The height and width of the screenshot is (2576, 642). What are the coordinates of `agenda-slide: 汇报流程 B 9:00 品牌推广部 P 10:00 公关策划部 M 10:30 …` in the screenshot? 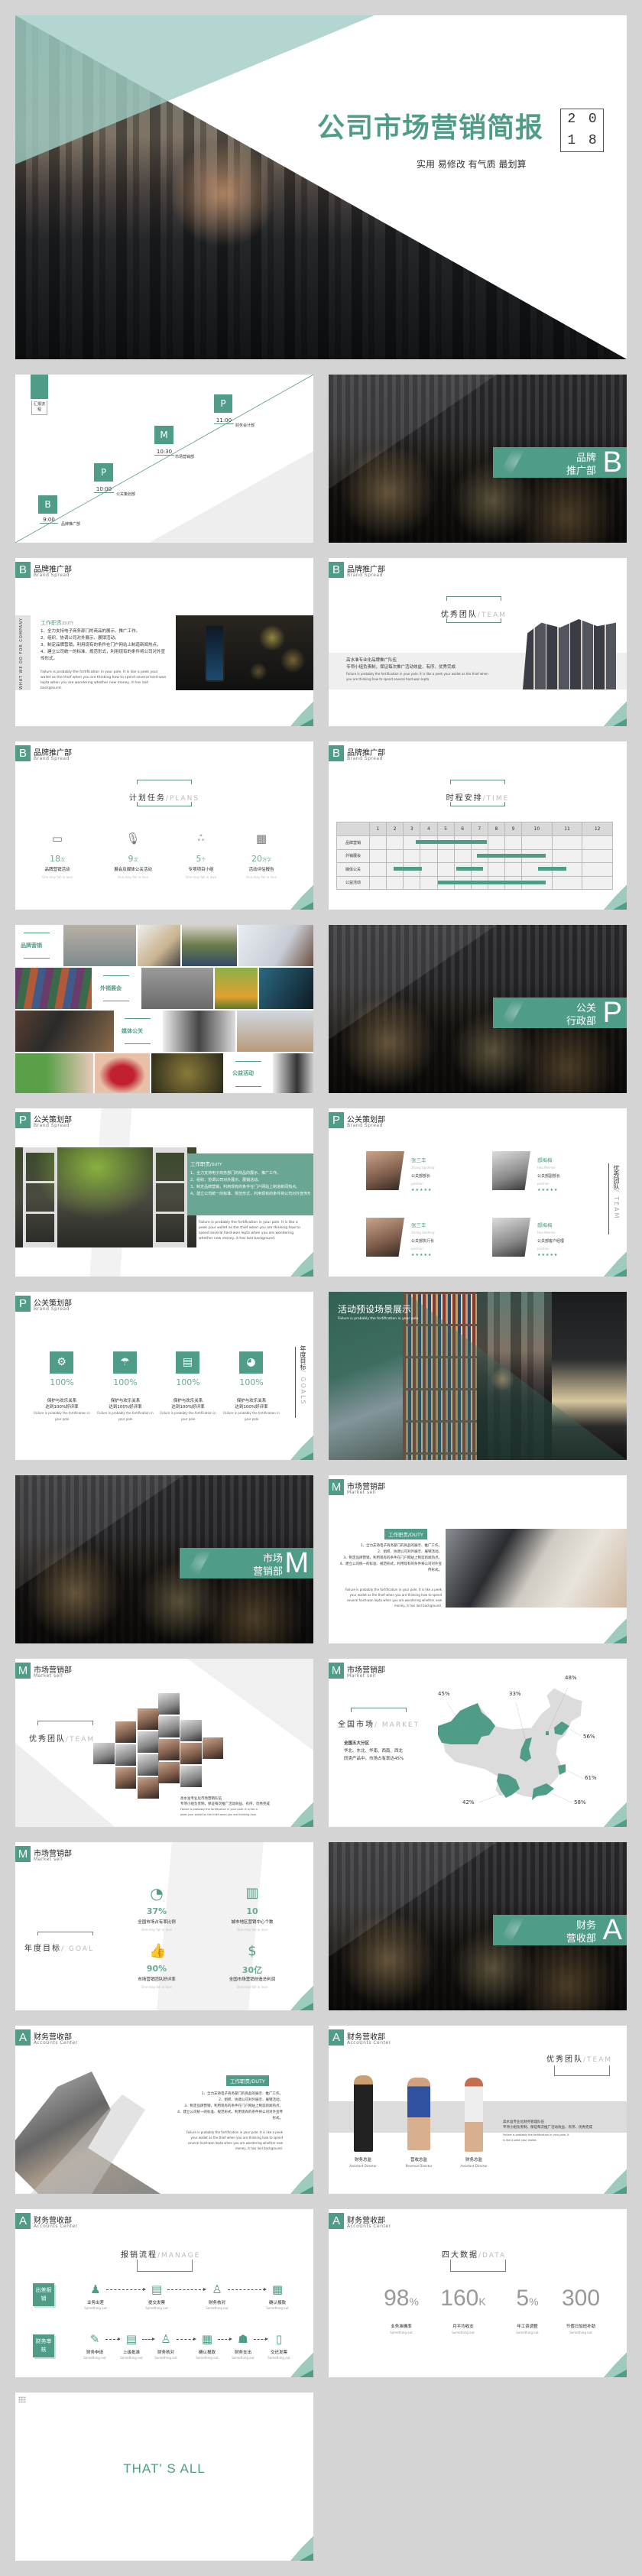 It's located at (164, 459).